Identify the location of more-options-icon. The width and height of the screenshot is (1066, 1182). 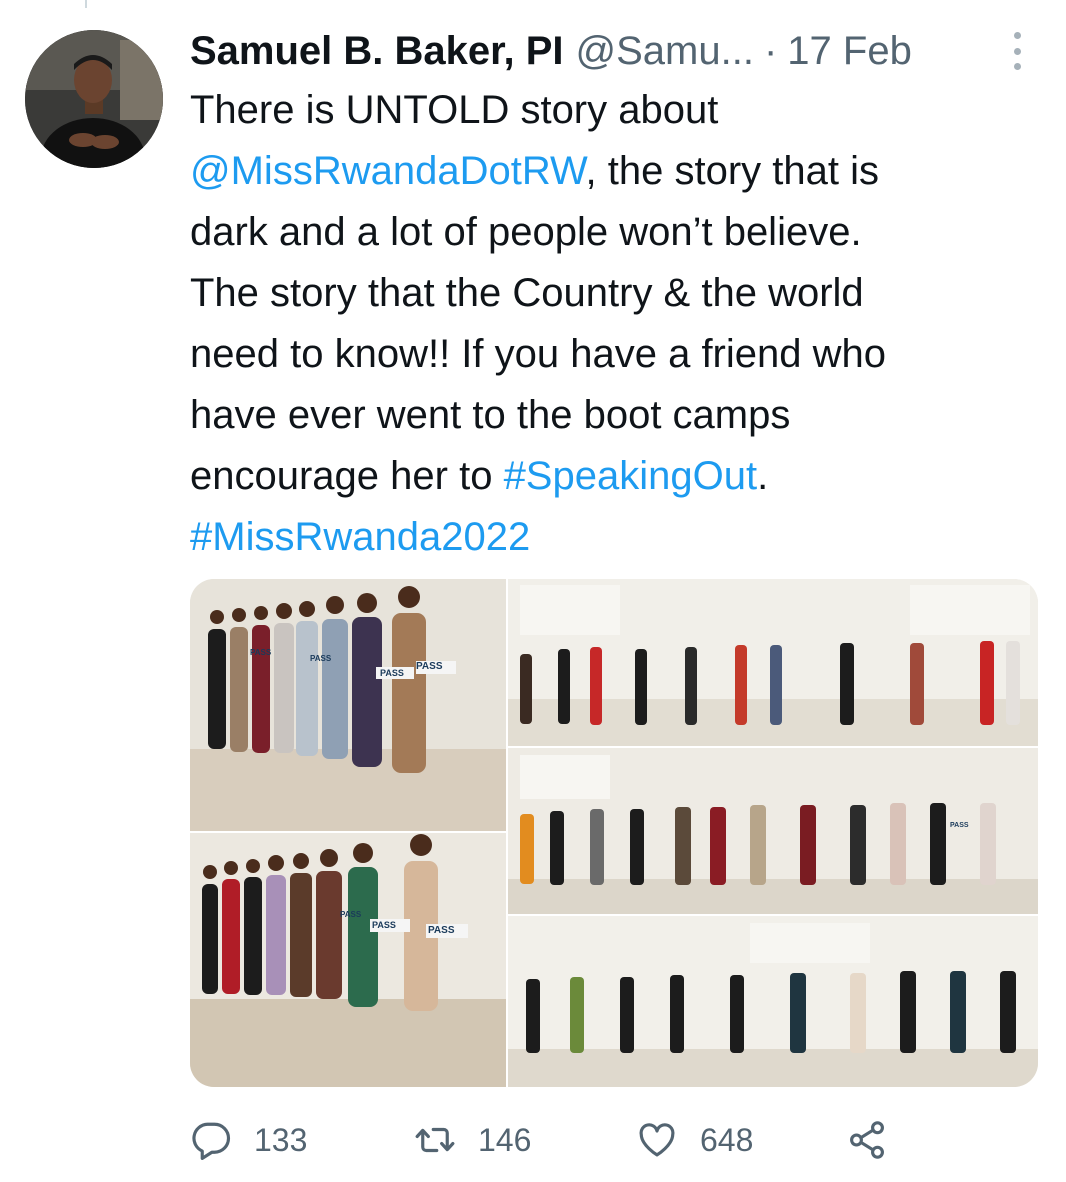
(1017, 51).